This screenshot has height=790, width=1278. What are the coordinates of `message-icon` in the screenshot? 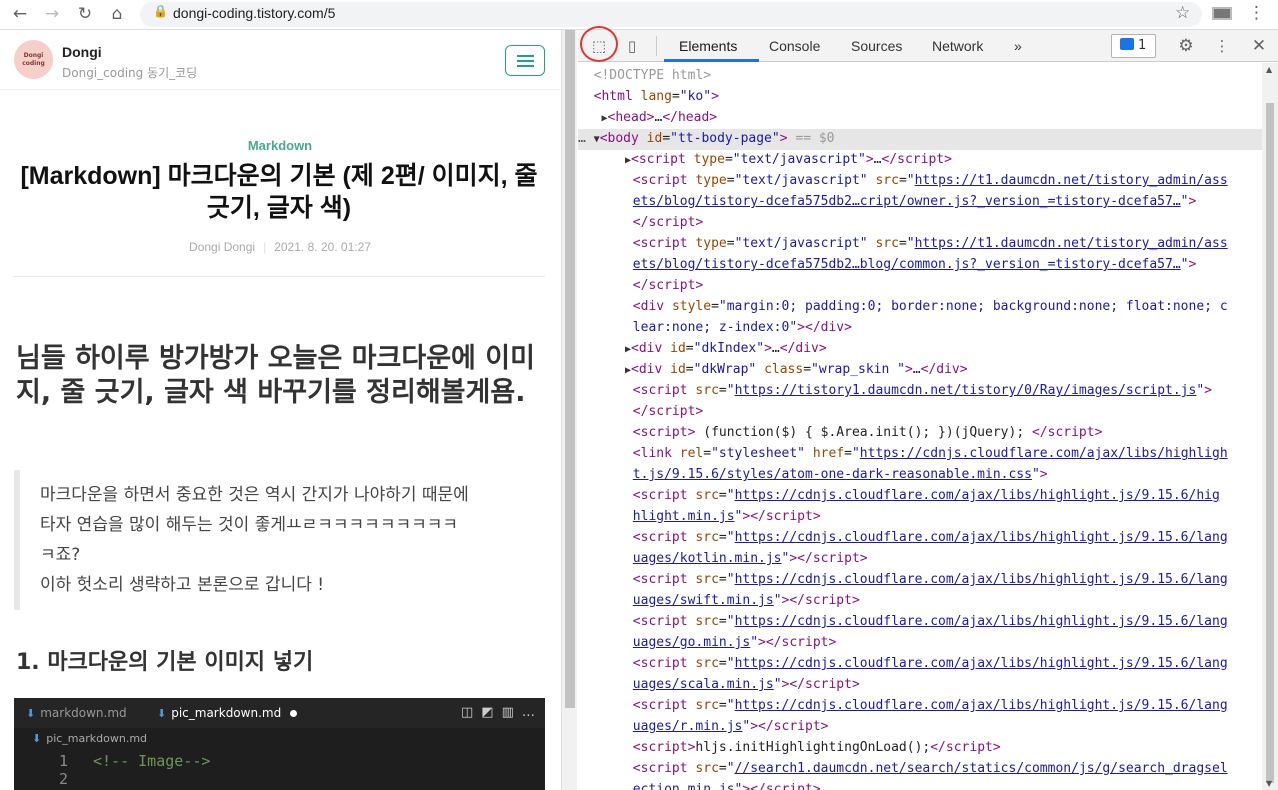 It's located at (1127, 44).